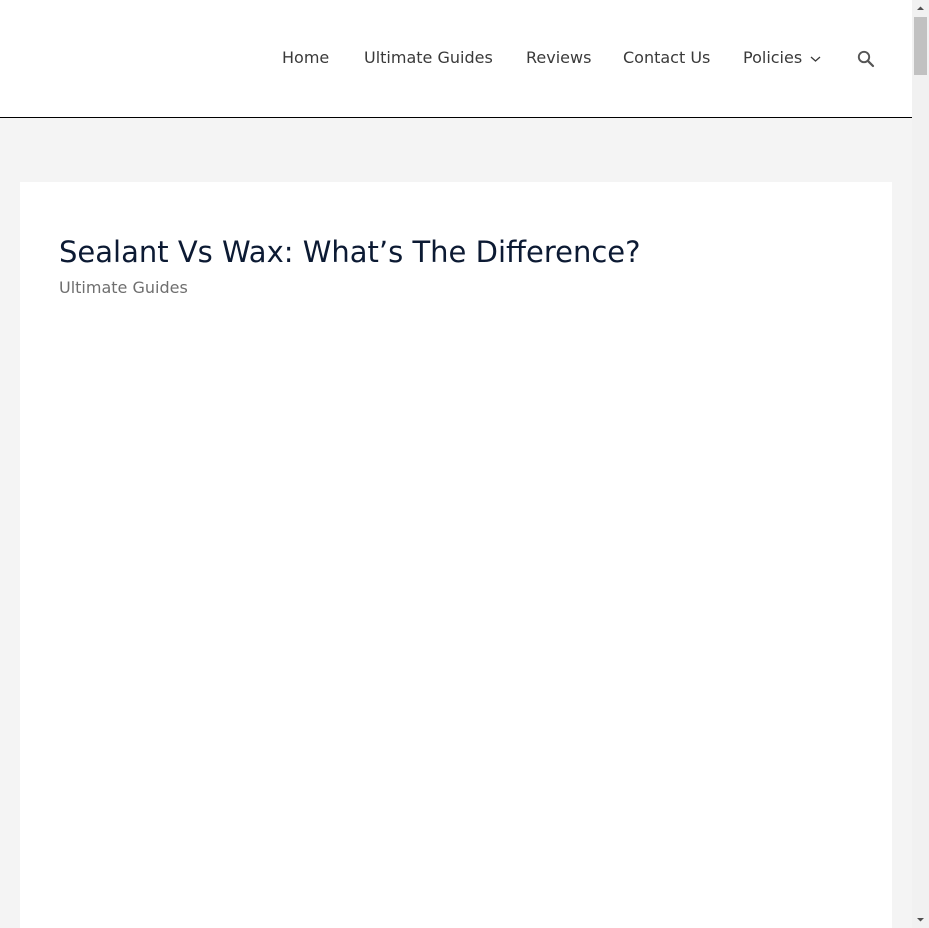  Describe the element at coordinates (666, 58) in the screenshot. I see `nav-contact-us-link: Contact Us` at that location.